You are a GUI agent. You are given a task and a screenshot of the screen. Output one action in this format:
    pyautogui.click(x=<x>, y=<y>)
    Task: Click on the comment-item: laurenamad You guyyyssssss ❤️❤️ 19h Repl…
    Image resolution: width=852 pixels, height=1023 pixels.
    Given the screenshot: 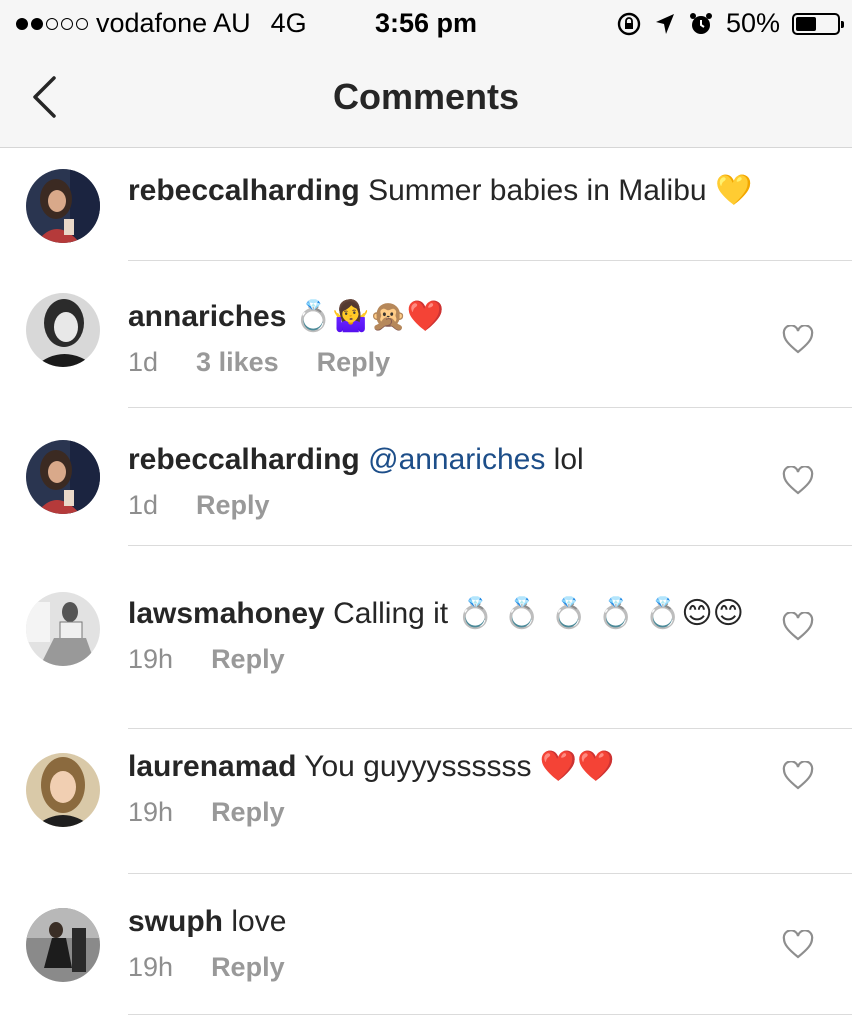 What is the action you would take?
    pyautogui.click(x=439, y=801)
    